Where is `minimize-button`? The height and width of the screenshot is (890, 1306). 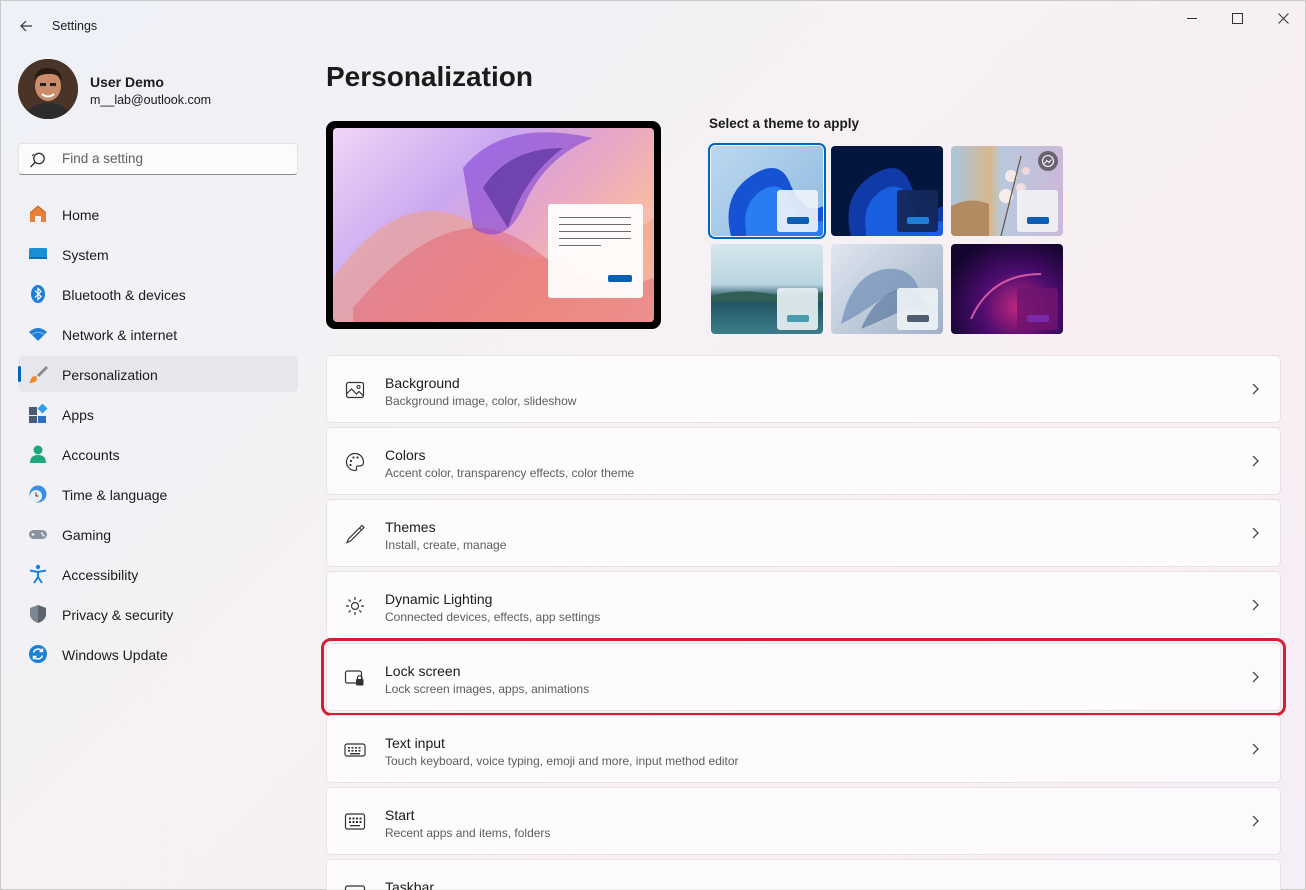 minimize-button is located at coordinates (1192, 18).